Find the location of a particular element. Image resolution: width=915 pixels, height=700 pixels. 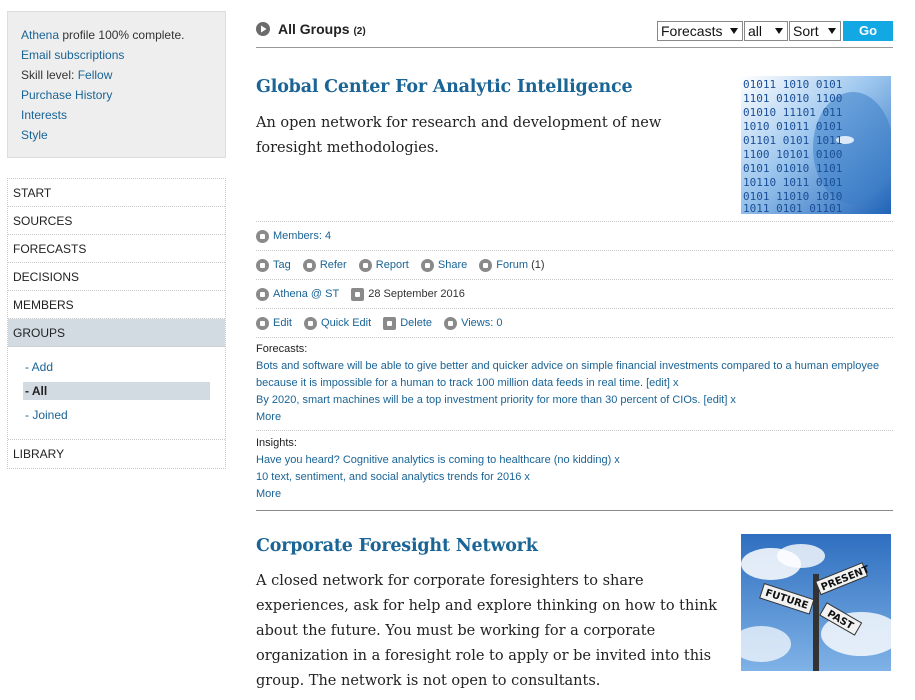

members-link: Members: 4 is located at coordinates (302, 236).